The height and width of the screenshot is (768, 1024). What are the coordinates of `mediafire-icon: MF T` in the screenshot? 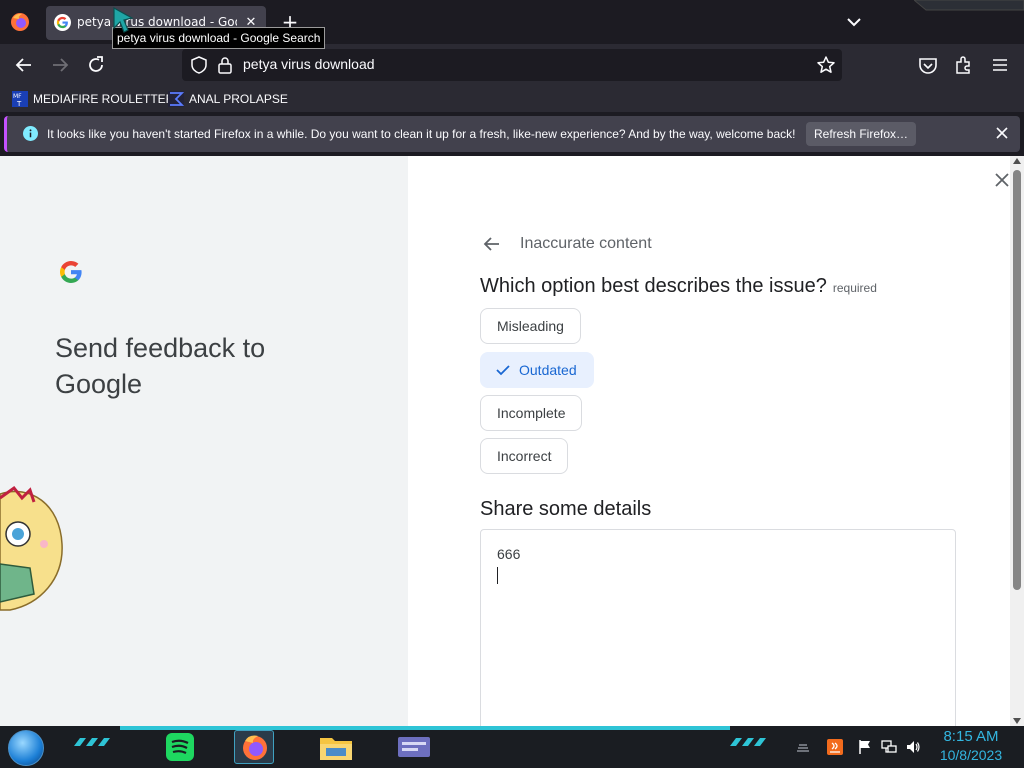 It's located at (20, 99).